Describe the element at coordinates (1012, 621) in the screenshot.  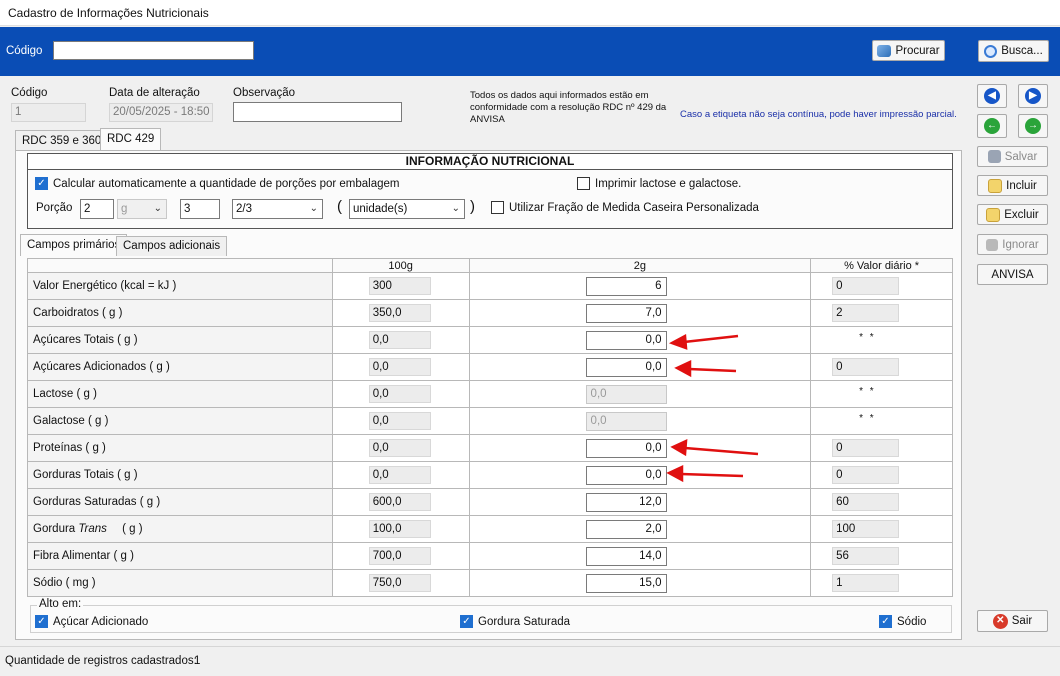
I see `sair-button: ✕ Sair` at that location.